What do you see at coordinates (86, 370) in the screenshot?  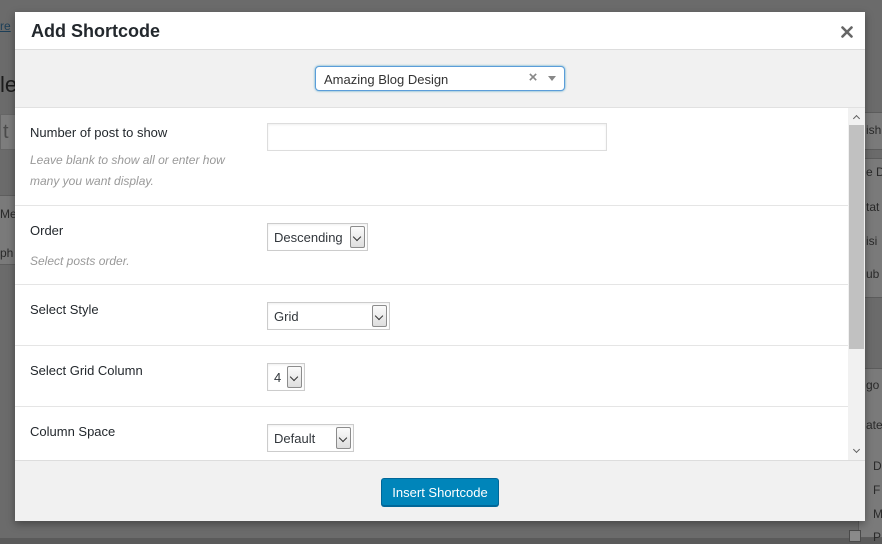 I see `grid-column-label: Select Grid Column` at bounding box center [86, 370].